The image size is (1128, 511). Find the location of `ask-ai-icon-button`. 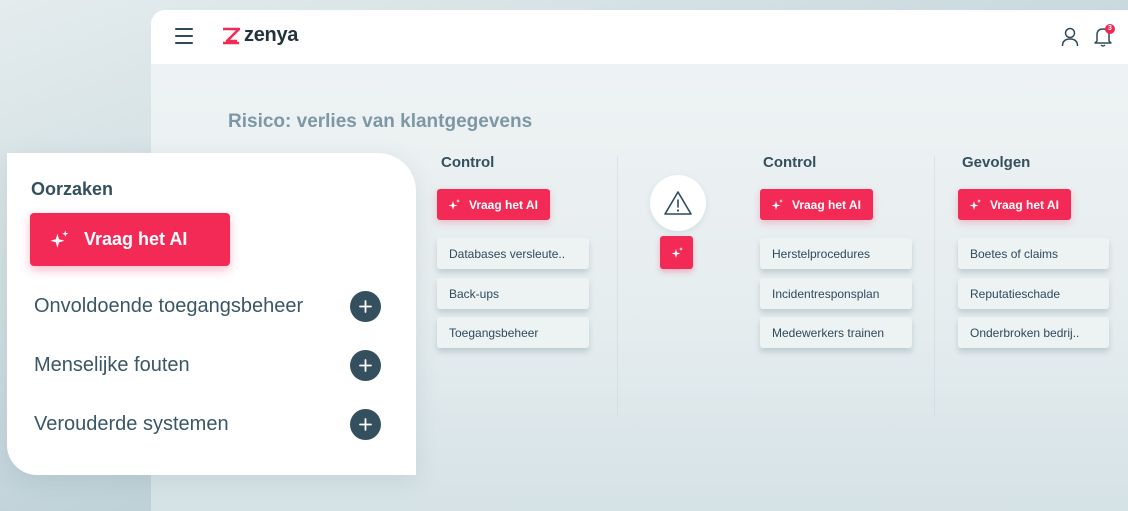

ask-ai-icon-button is located at coordinates (676, 252).